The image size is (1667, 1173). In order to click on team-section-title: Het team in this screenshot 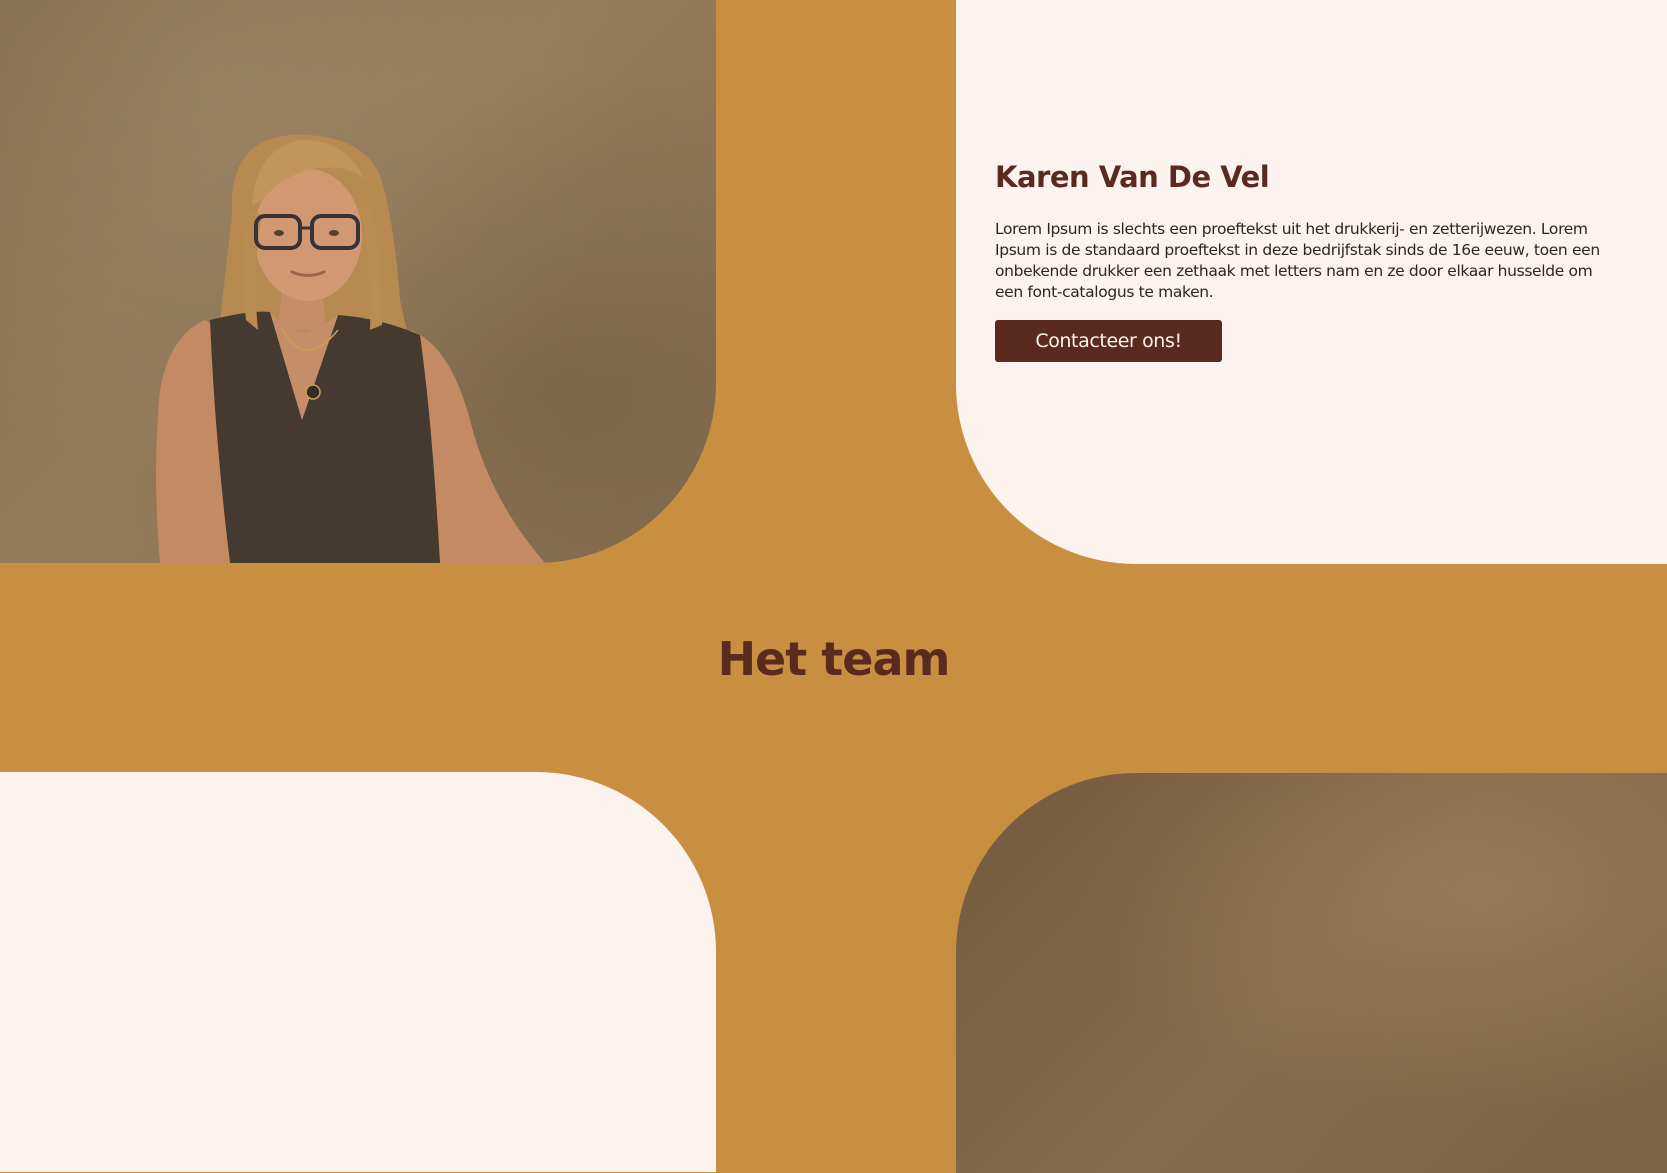, I will do `click(834, 659)`.